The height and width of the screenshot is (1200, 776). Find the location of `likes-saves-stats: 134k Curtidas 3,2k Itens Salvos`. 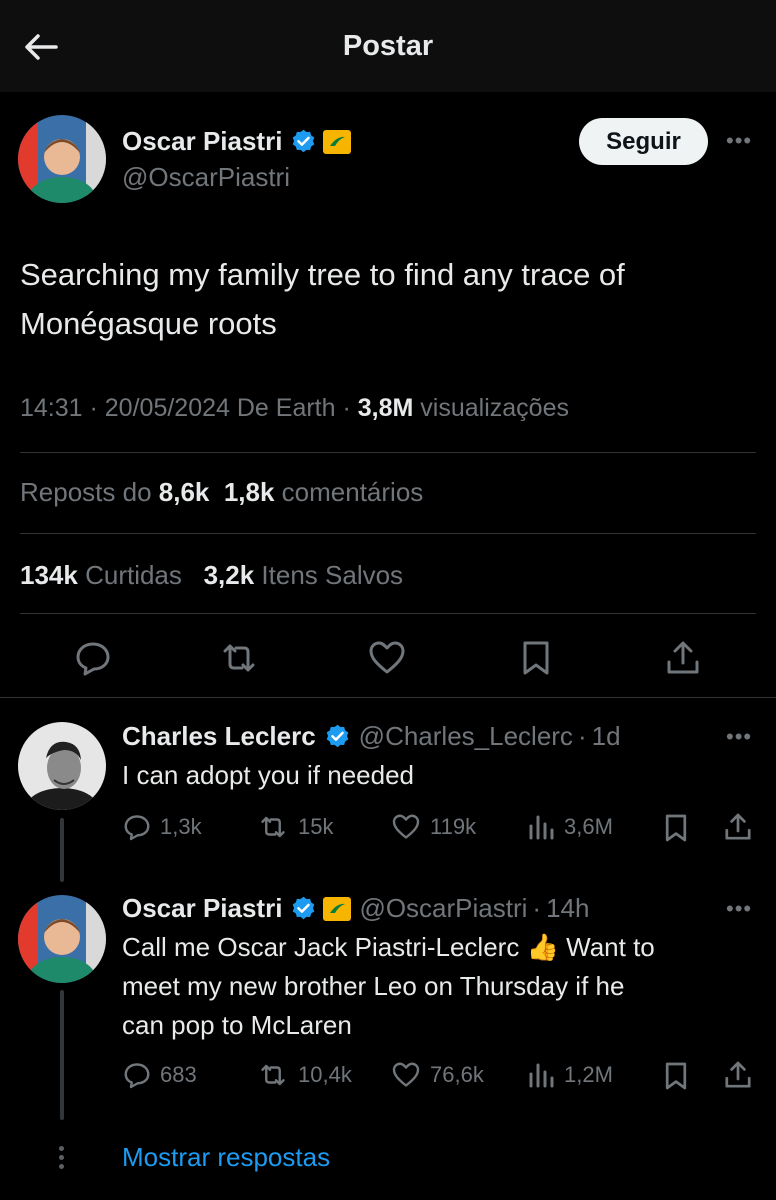

likes-saves-stats: 134k Curtidas 3,2k Itens Salvos is located at coordinates (211, 575).